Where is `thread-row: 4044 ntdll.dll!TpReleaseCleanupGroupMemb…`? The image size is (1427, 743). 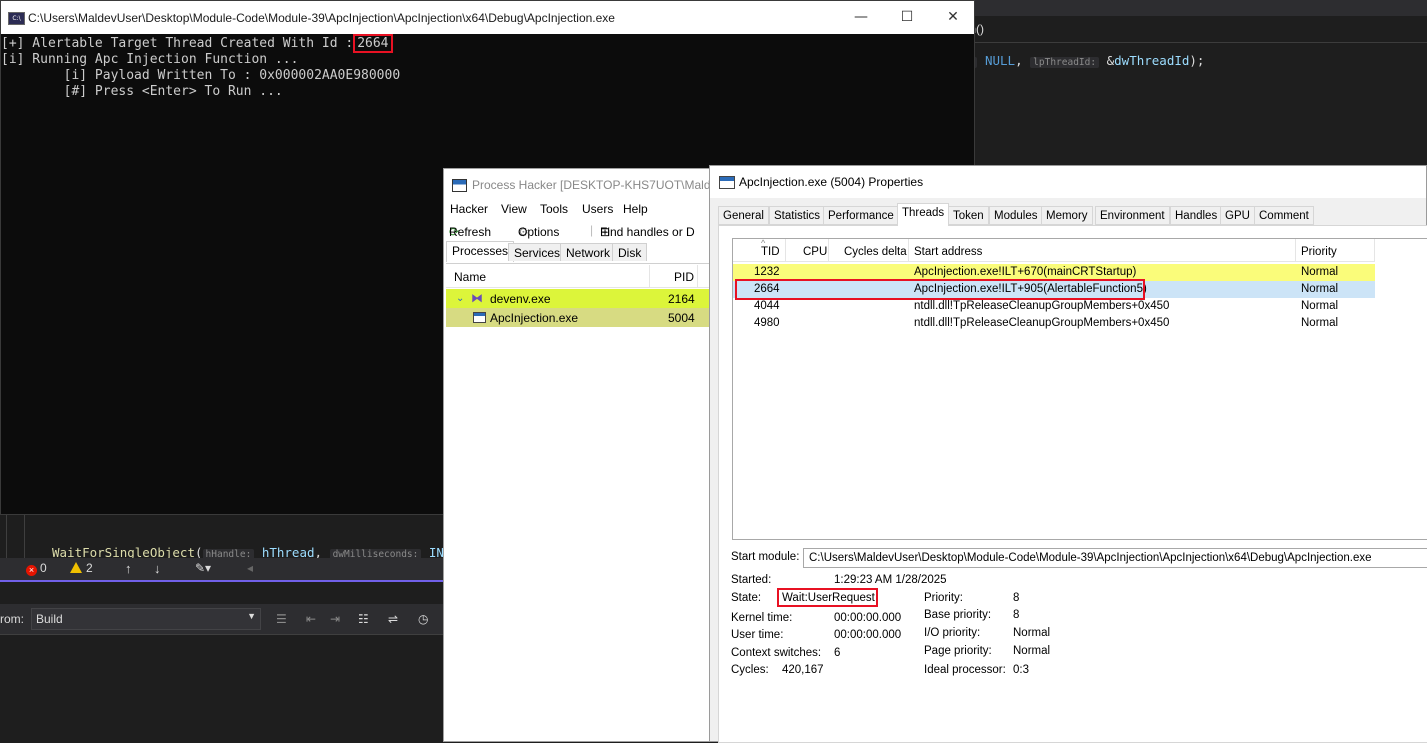
thread-row: 4044 ntdll.dll!TpReleaseCleanupGroupMemb… is located at coordinates (1054, 306).